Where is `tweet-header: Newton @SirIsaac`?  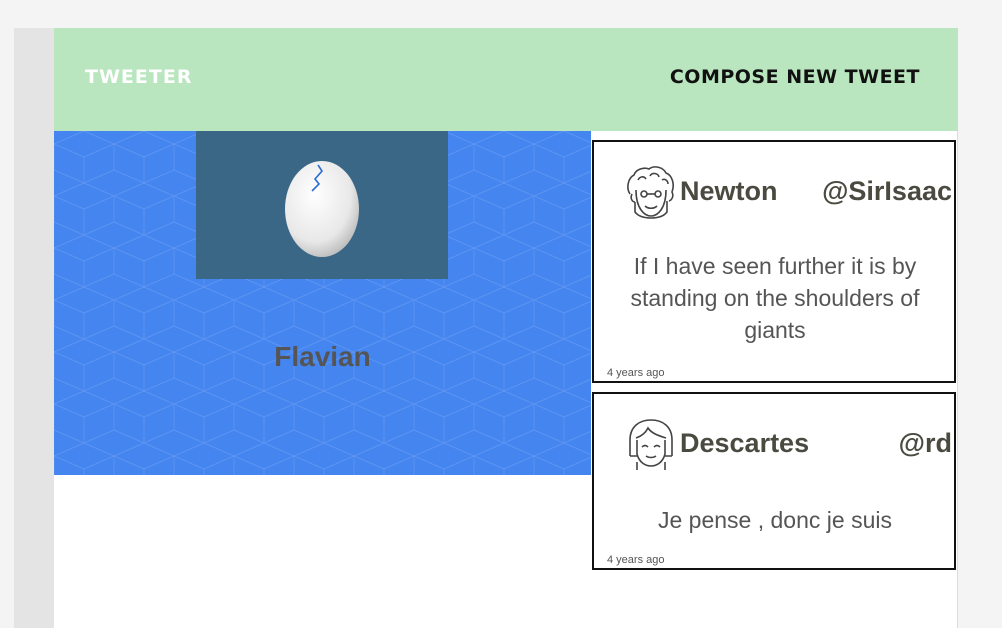 tweet-header: Newton @SirIsaac is located at coordinates (789, 192).